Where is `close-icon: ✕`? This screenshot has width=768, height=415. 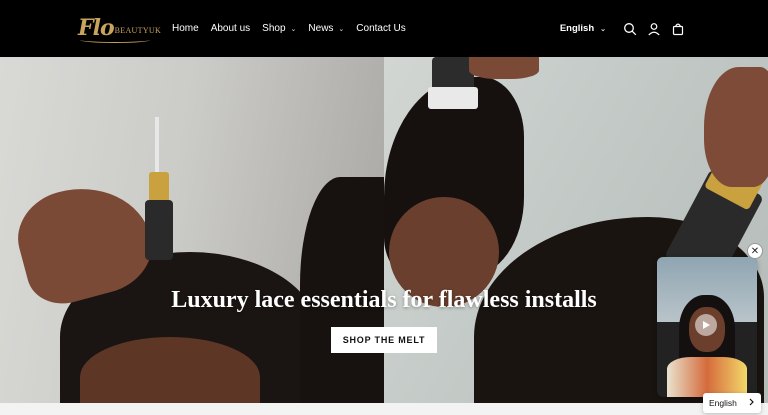 close-icon: ✕ is located at coordinates (755, 251).